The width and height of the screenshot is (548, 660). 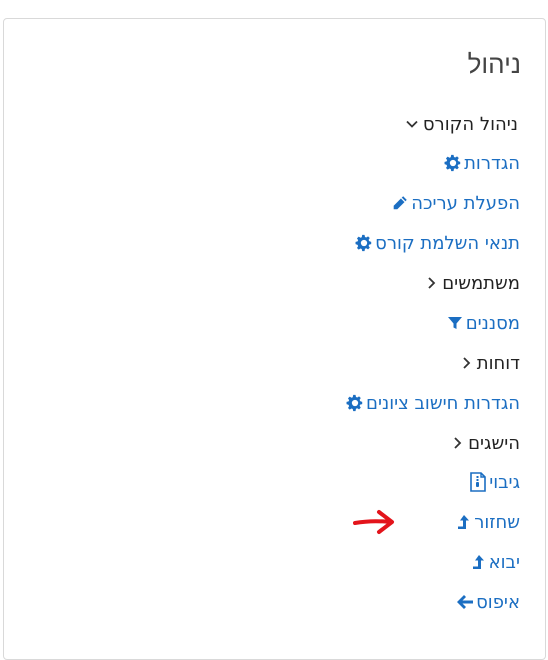 I want to click on nav-settings: הגדרות, so click(x=479, y=163).